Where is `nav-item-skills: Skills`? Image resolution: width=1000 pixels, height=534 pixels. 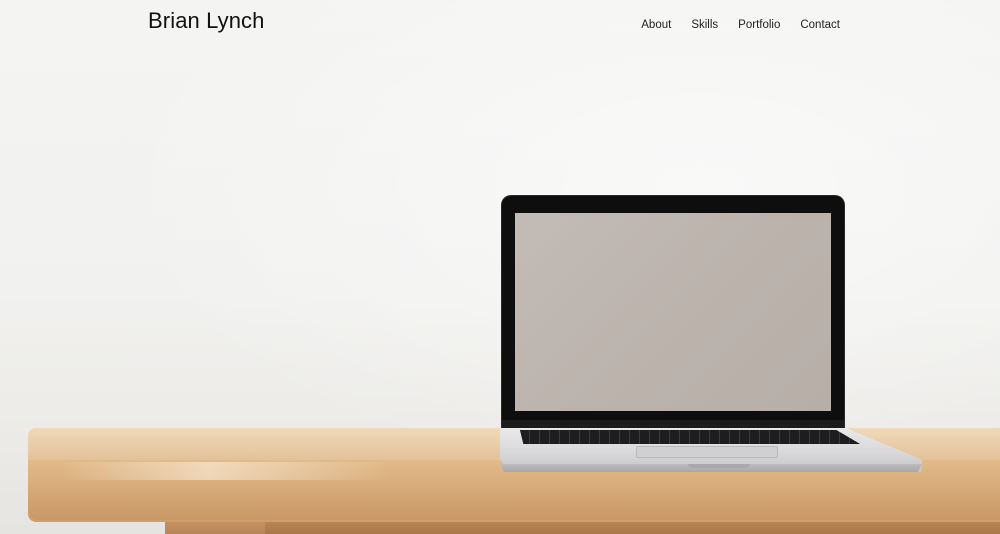 nav-item-skills: Skills is located at coordinates (704, 24).